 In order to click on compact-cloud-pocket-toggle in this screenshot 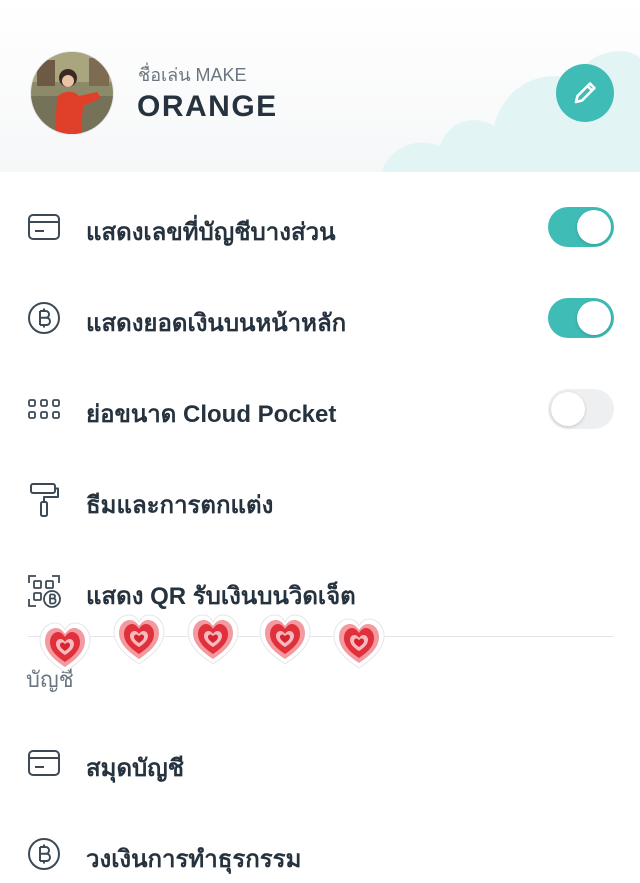, I will do `click(581, 409)`.